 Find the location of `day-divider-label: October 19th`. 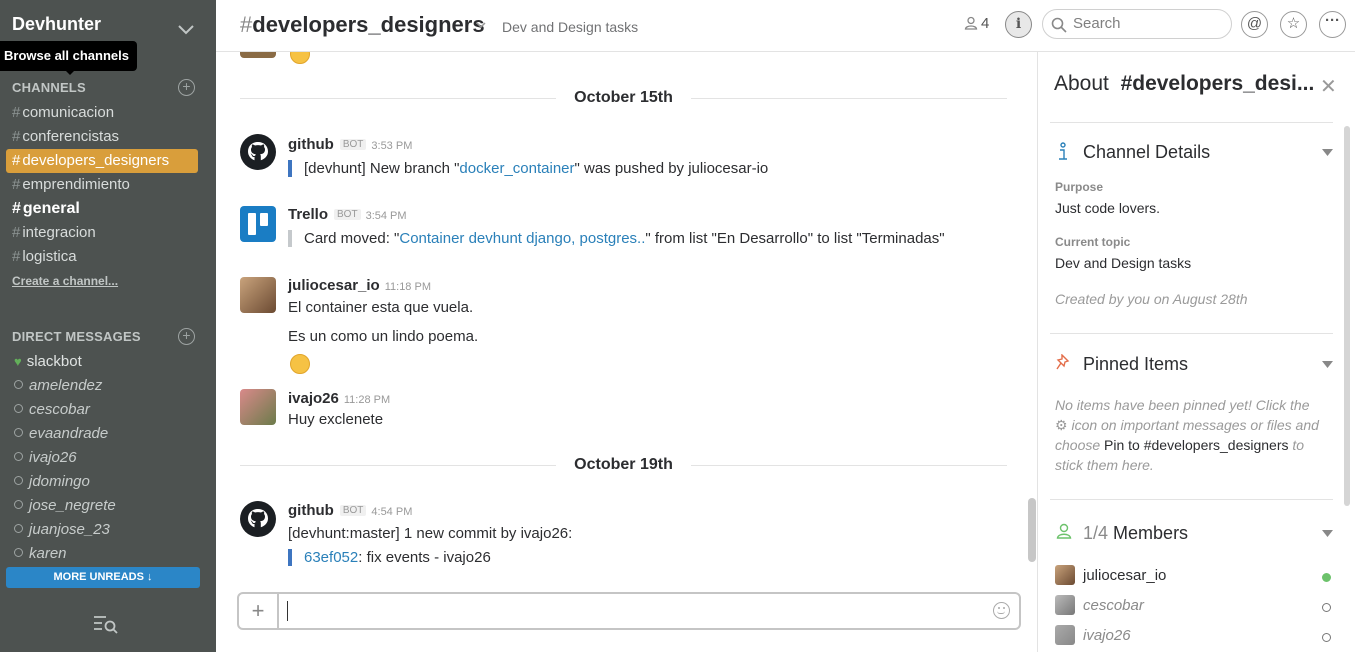

day-divider-label: October 19th is located at coordinates (623, 465).